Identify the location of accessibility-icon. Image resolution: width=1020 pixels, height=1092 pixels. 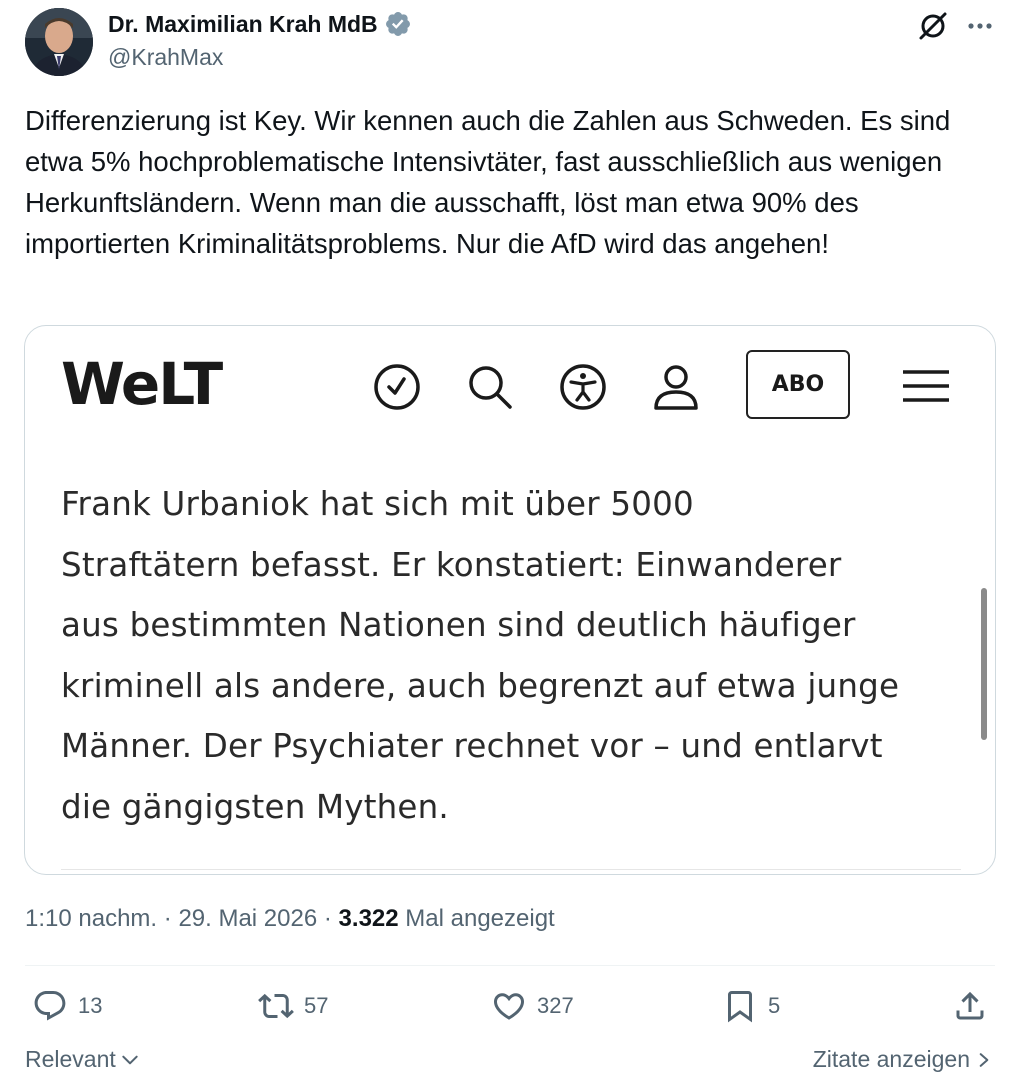
(583, 387).